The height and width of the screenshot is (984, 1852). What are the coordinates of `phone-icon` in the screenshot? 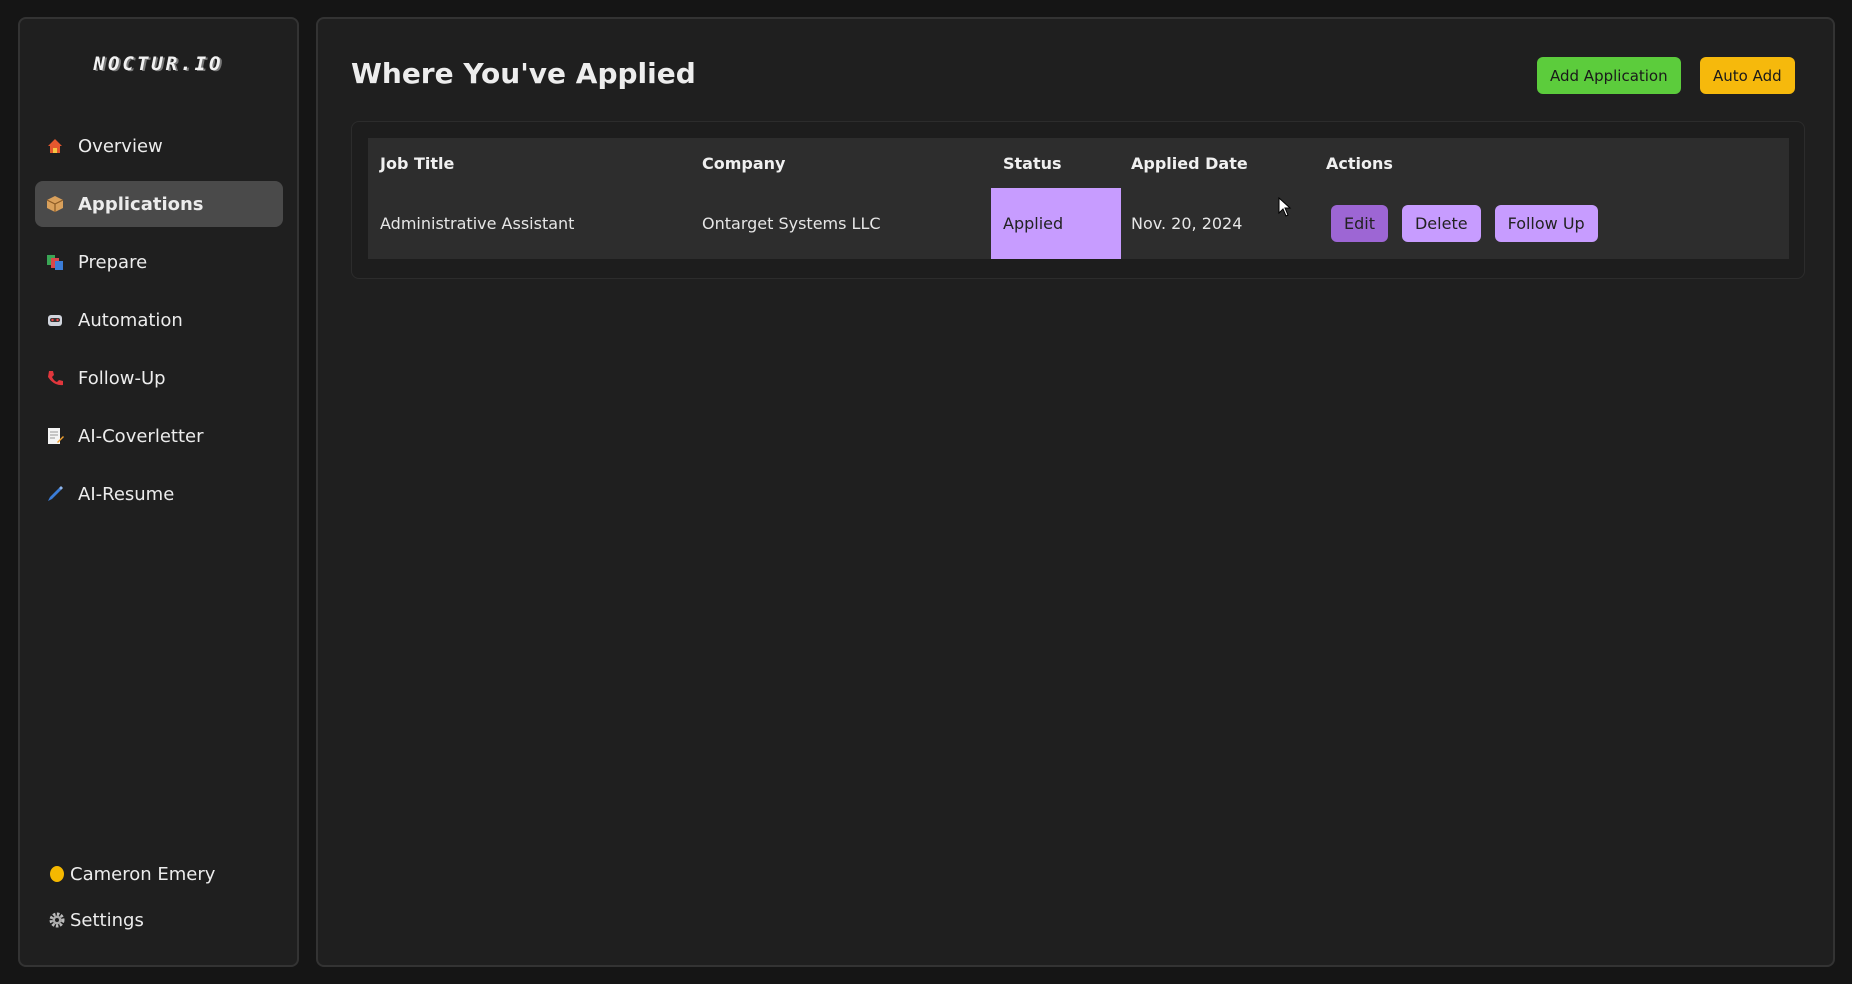 It's located at (55, 378).